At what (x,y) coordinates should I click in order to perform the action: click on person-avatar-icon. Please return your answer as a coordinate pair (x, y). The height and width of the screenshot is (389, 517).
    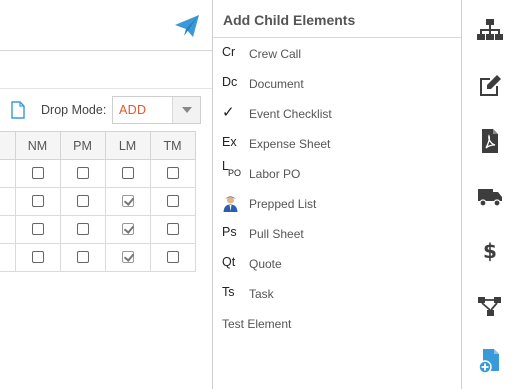
    Looking at the image, I should click on (234, 205).